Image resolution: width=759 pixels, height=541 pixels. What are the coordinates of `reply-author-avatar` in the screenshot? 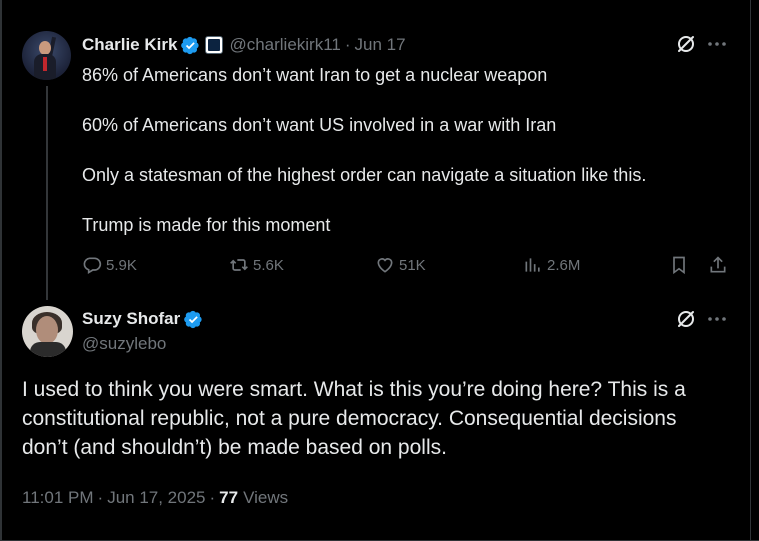 It's located at (47, 331).